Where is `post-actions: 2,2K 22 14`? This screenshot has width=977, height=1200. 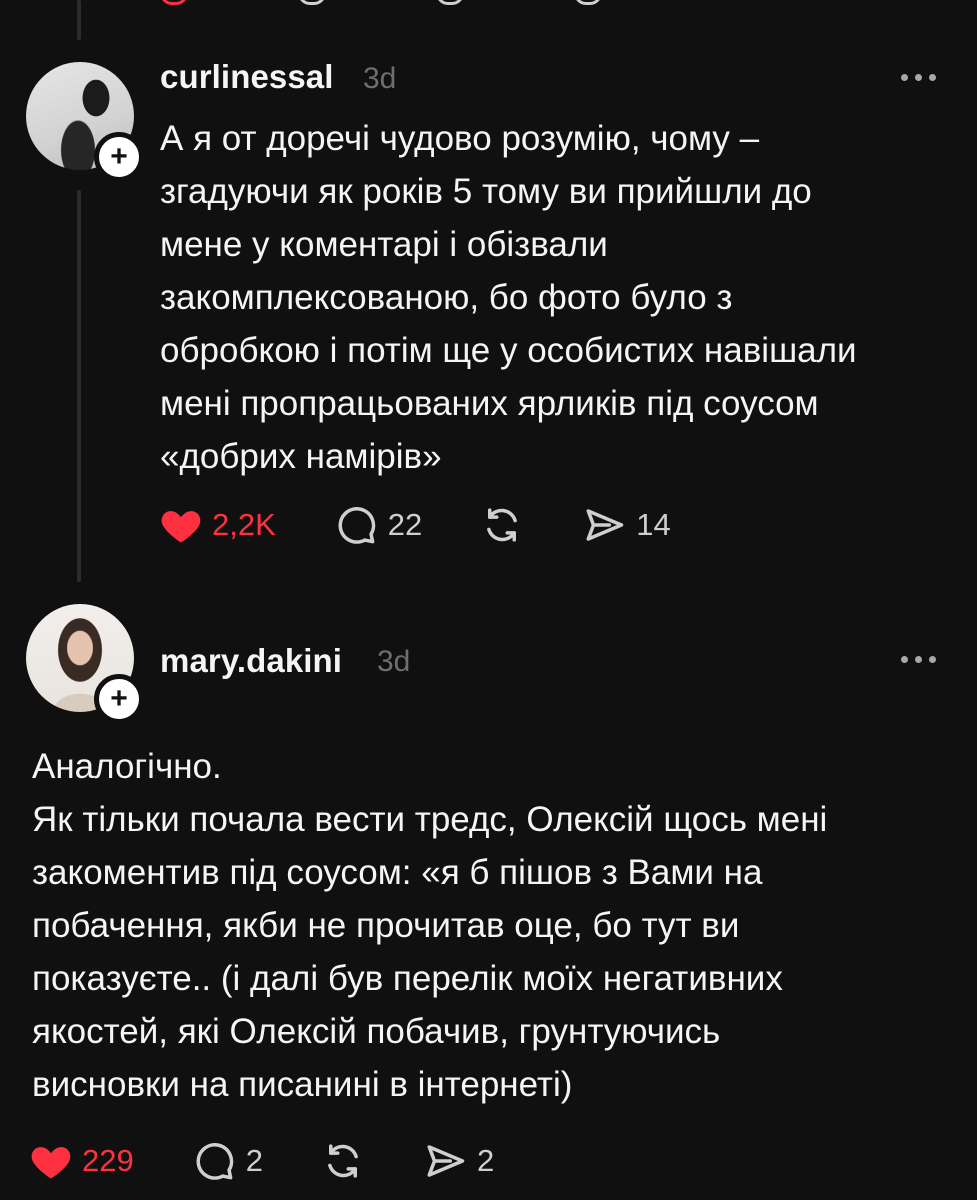
post-actions: 2,2K 22 14 is located at coordinates (415, 525).